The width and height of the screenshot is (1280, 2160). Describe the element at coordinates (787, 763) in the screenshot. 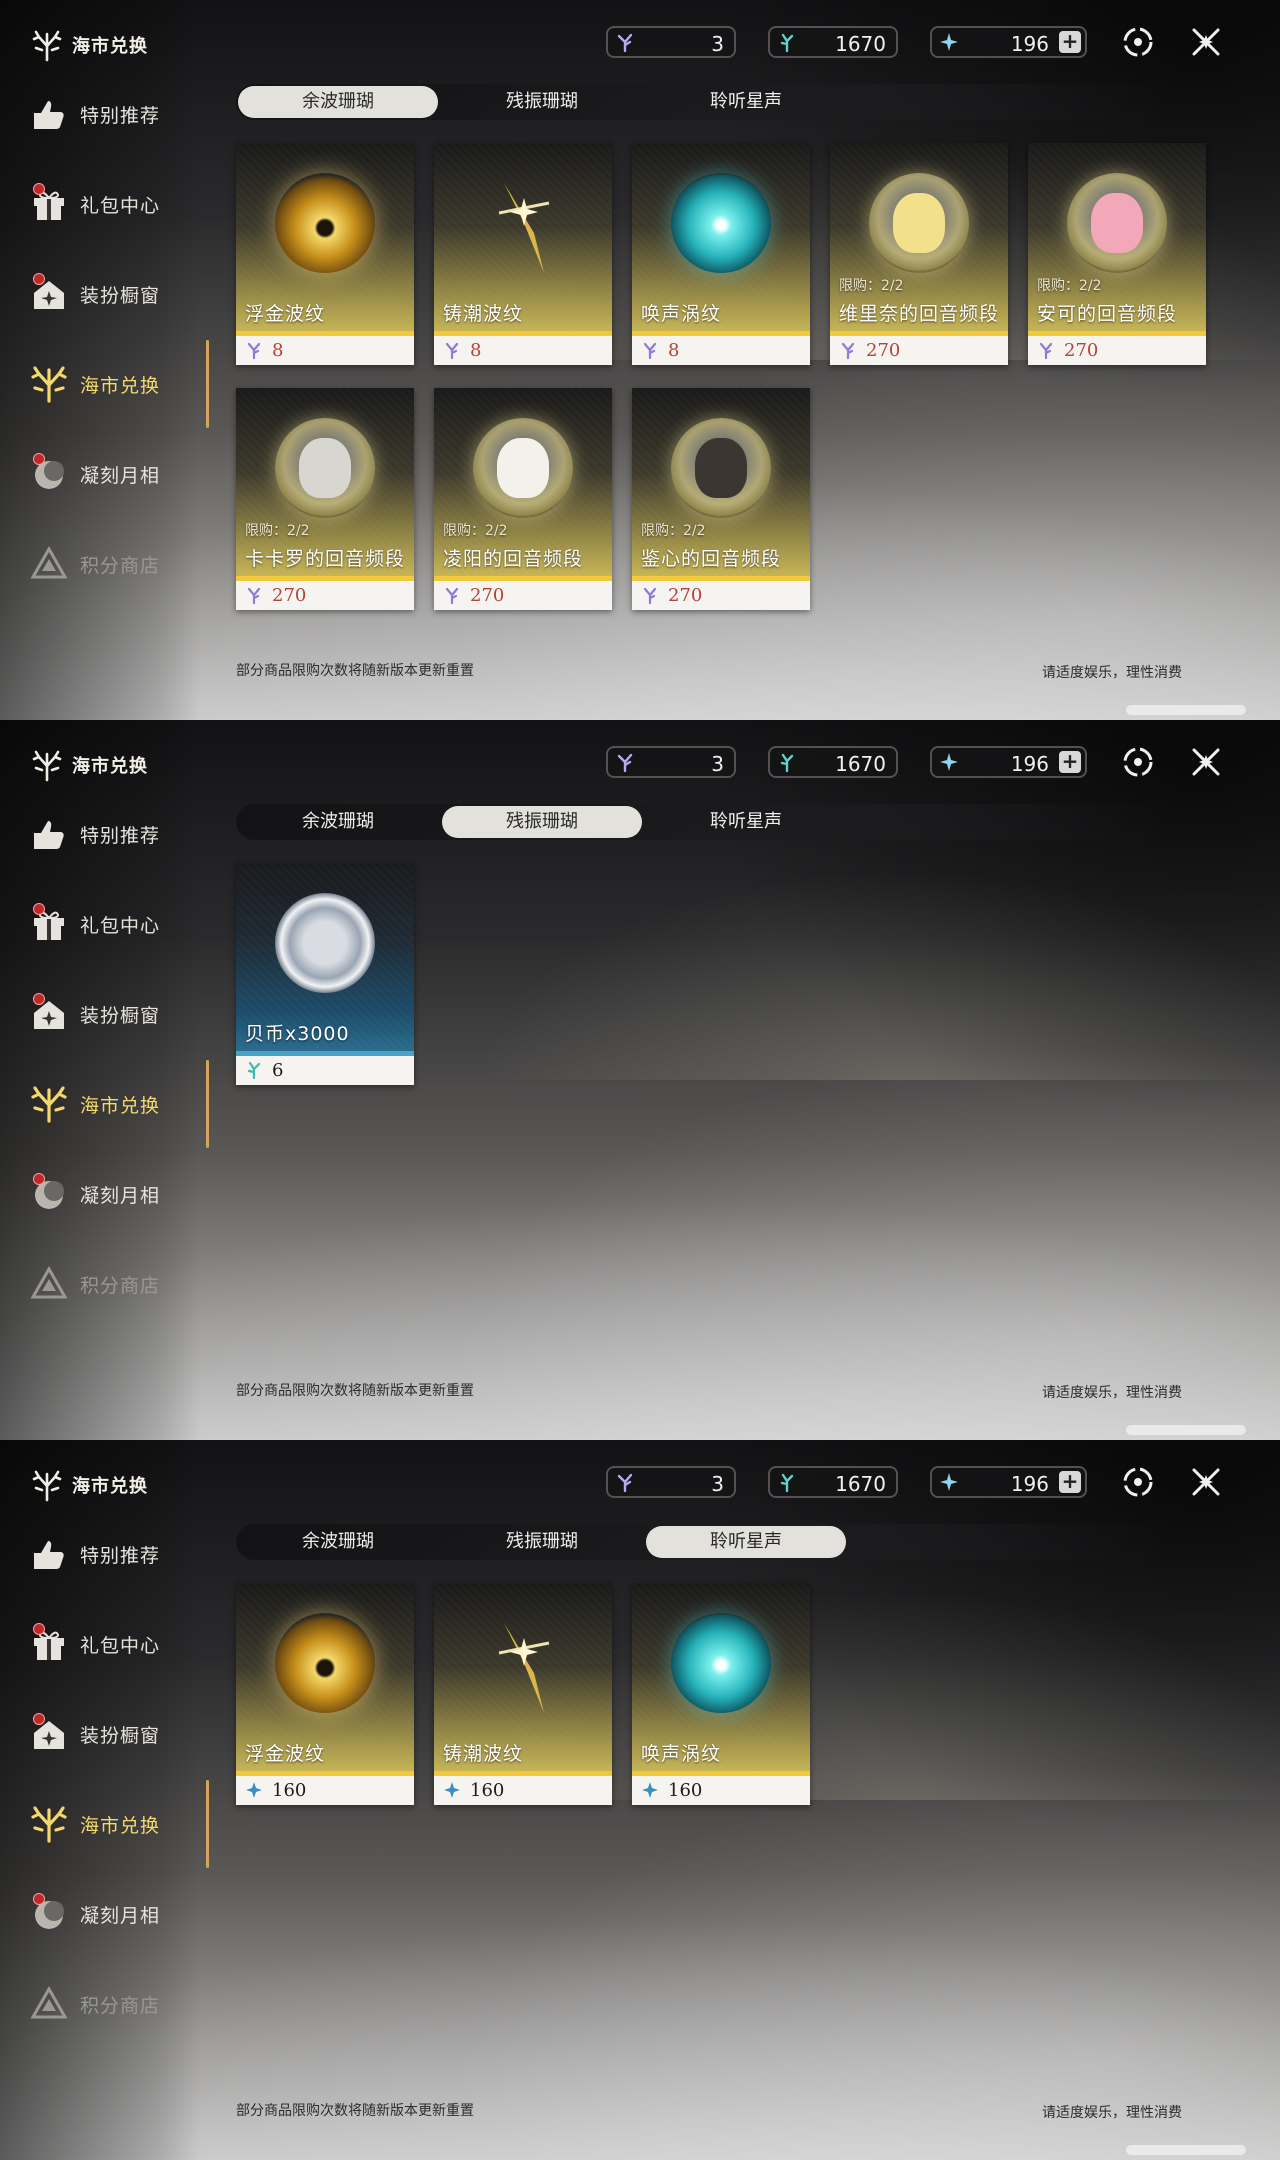

I see `wave-currency-icon` at that location.